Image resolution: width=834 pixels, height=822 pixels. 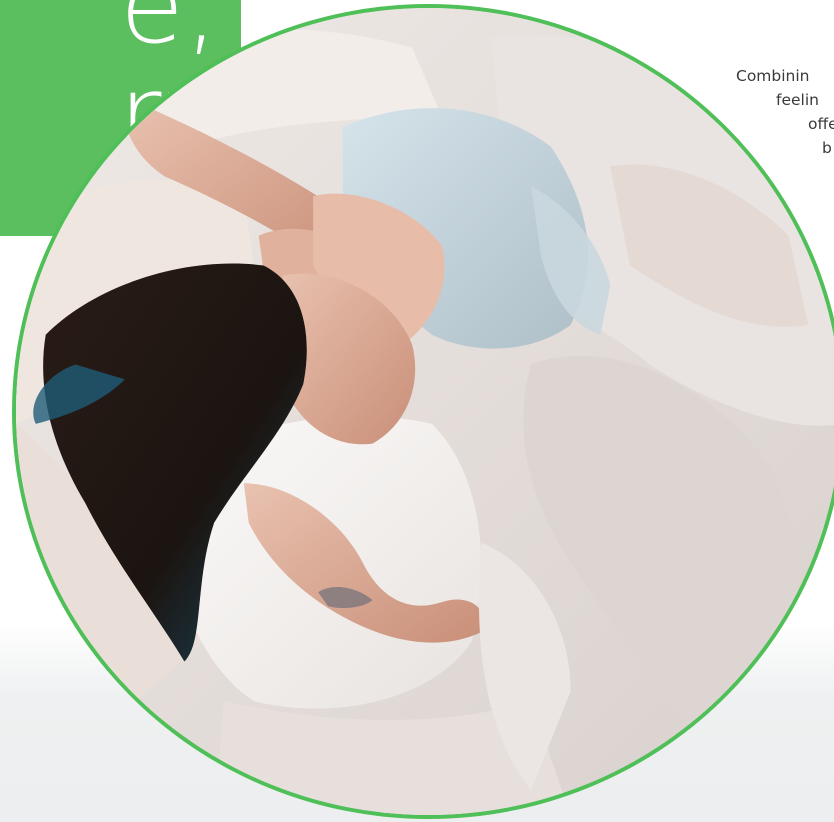 I want to click on intro-paragraph: Combinin feelin offe b, so click(x=777, y=112).